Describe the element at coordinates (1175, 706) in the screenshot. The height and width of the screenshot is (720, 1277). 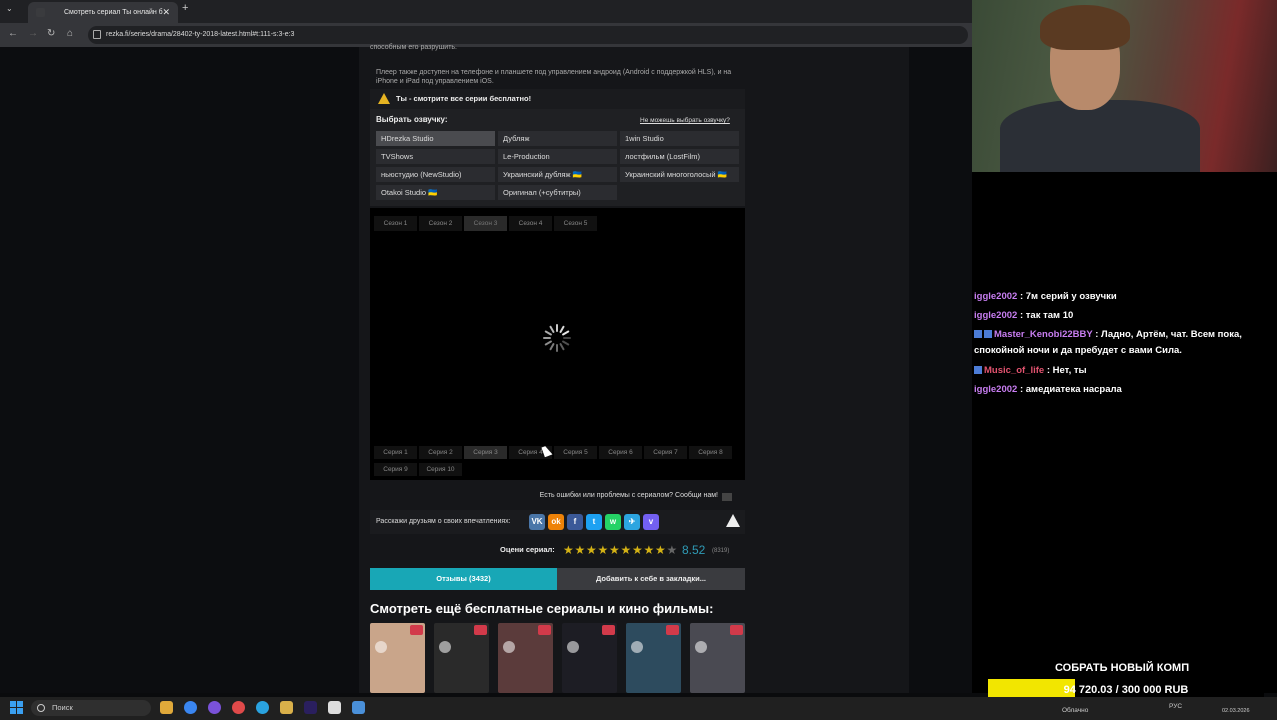
I see `language-indicator: РУС` at that location.